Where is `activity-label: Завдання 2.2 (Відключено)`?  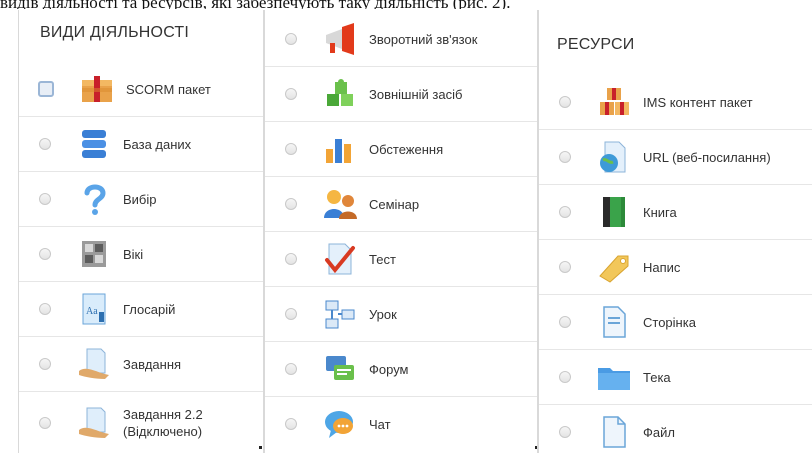
activity-label: Завдання 2.2 (Відключено) is located at coordinates (163, 423).